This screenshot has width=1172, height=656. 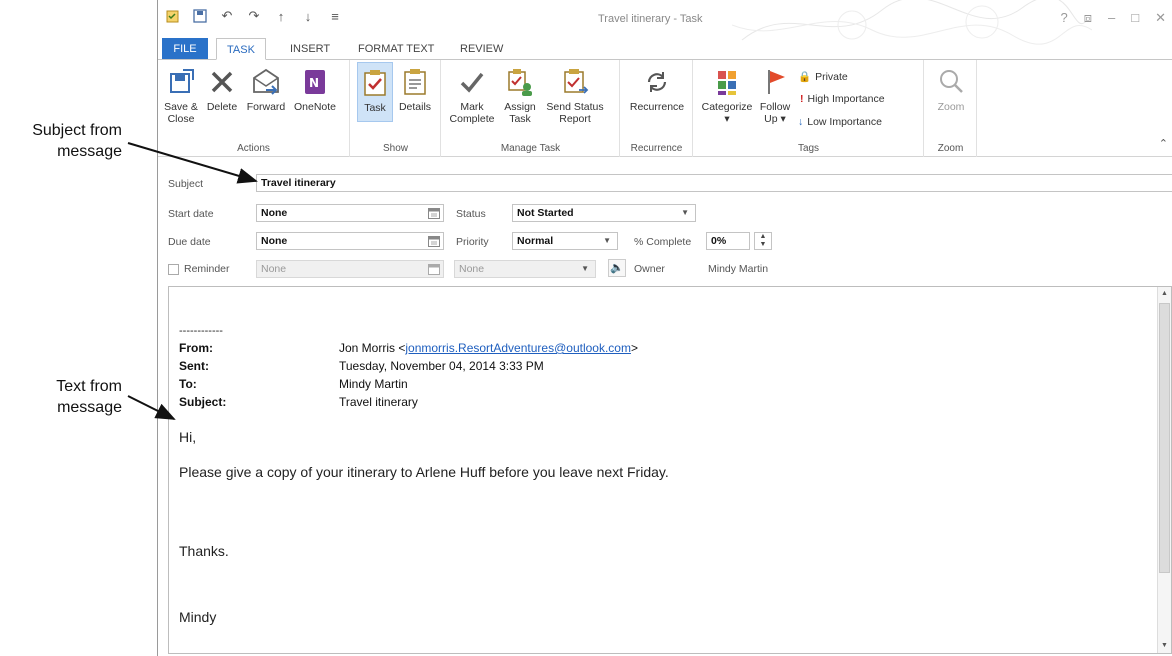 I want to click on owner-label: Owner, so click(x=649, y=269).